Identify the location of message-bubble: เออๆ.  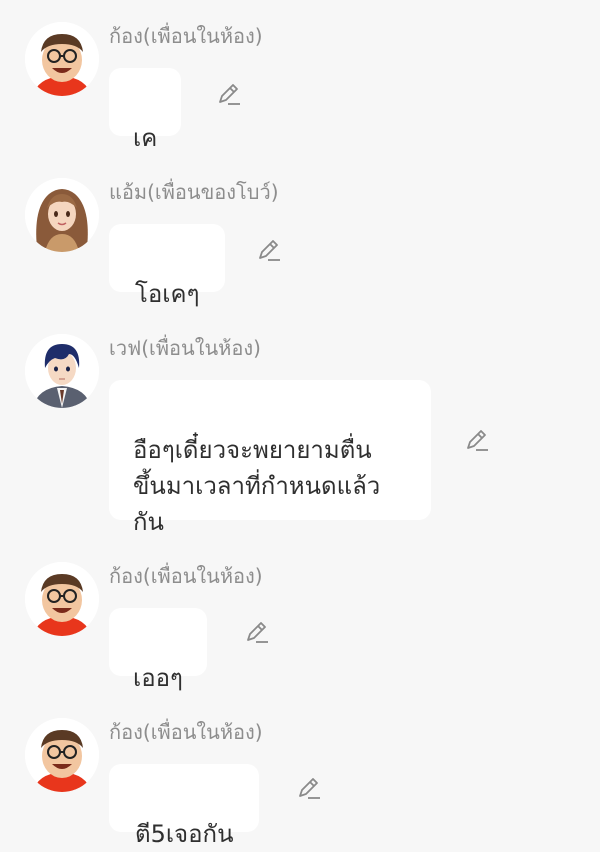
(158, 650).